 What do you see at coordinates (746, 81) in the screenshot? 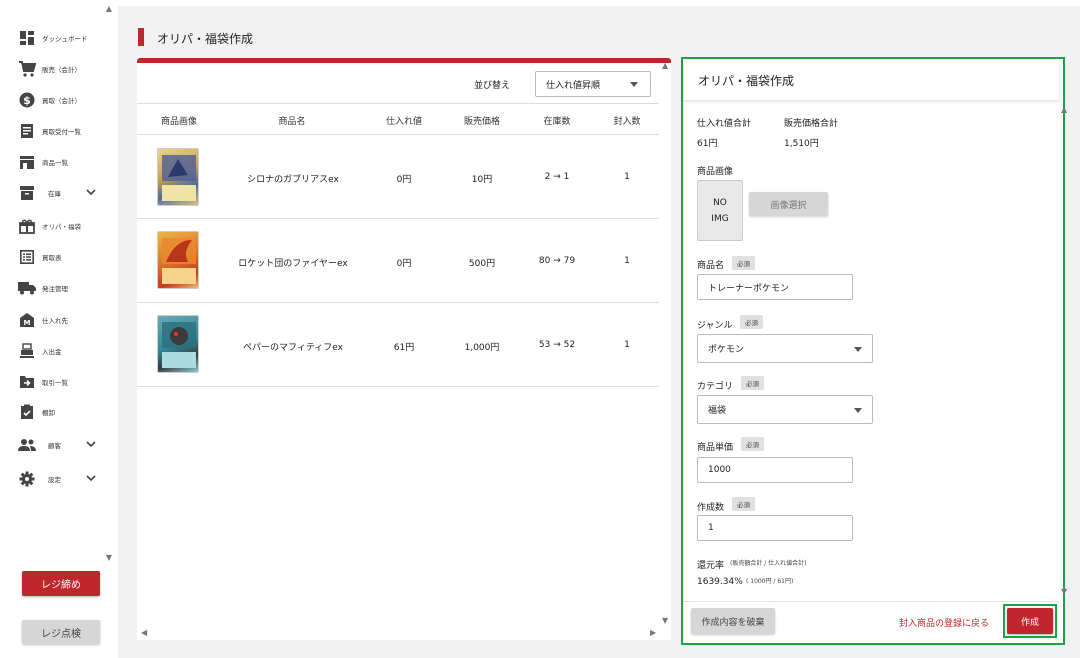
I see `form-title: オリパ・福袋作成` at bounding box center [746, 81].